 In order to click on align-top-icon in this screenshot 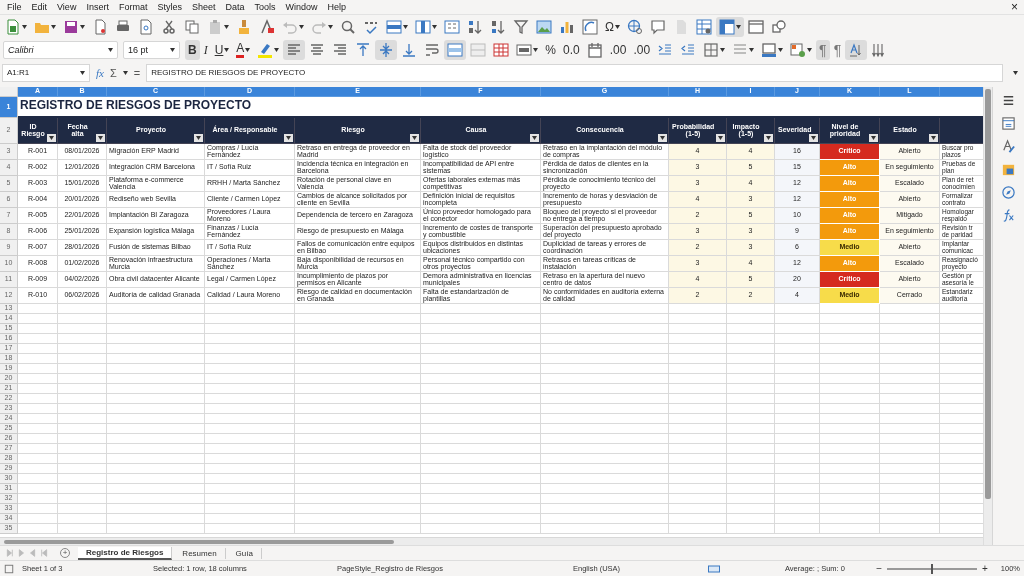, I will do `click(363, 49)`.